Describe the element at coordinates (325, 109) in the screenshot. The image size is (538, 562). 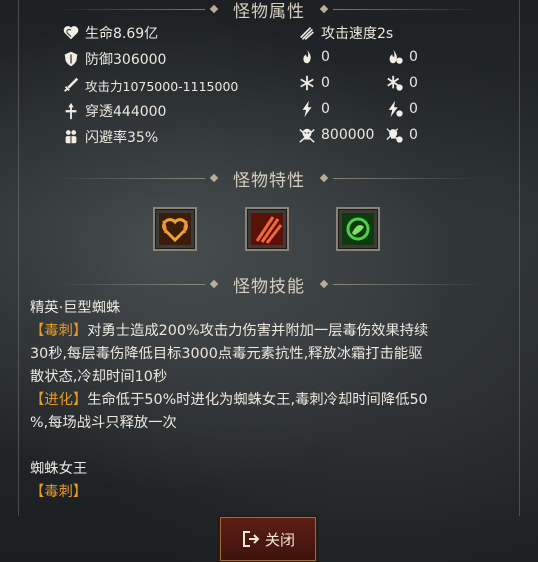
I see `lightning-attack-value: 0` at that location.